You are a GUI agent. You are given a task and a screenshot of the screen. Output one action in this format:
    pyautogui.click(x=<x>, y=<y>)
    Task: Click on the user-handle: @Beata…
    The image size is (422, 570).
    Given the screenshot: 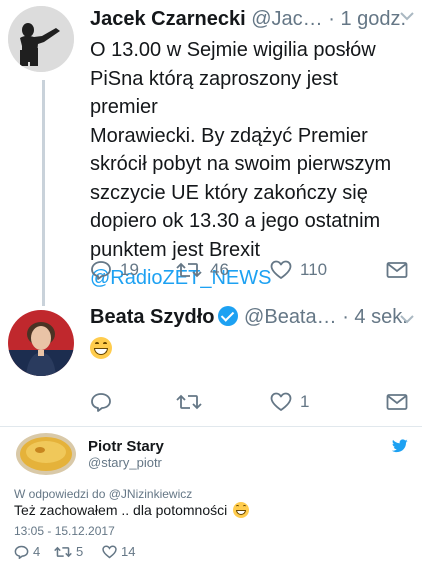 What is the action you would take?
    pyautogui.click(x=290, y=317)
    